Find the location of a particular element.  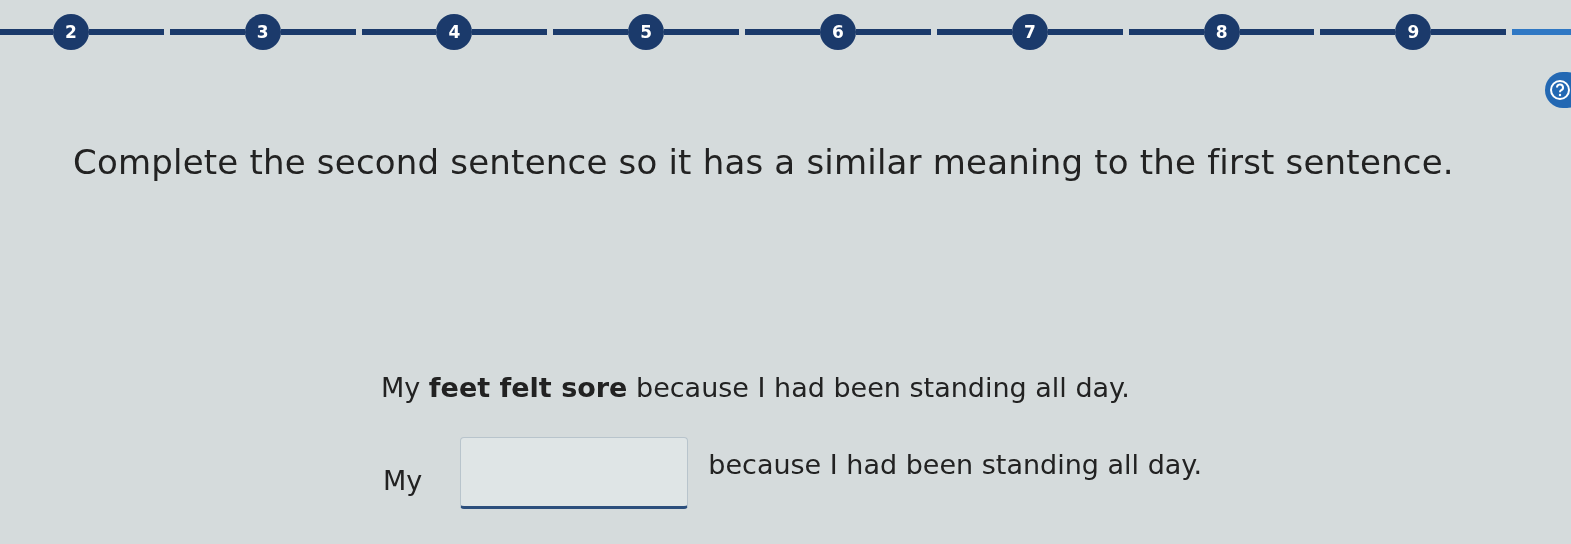

sentence-start: My is located at coordinates (403, 480).